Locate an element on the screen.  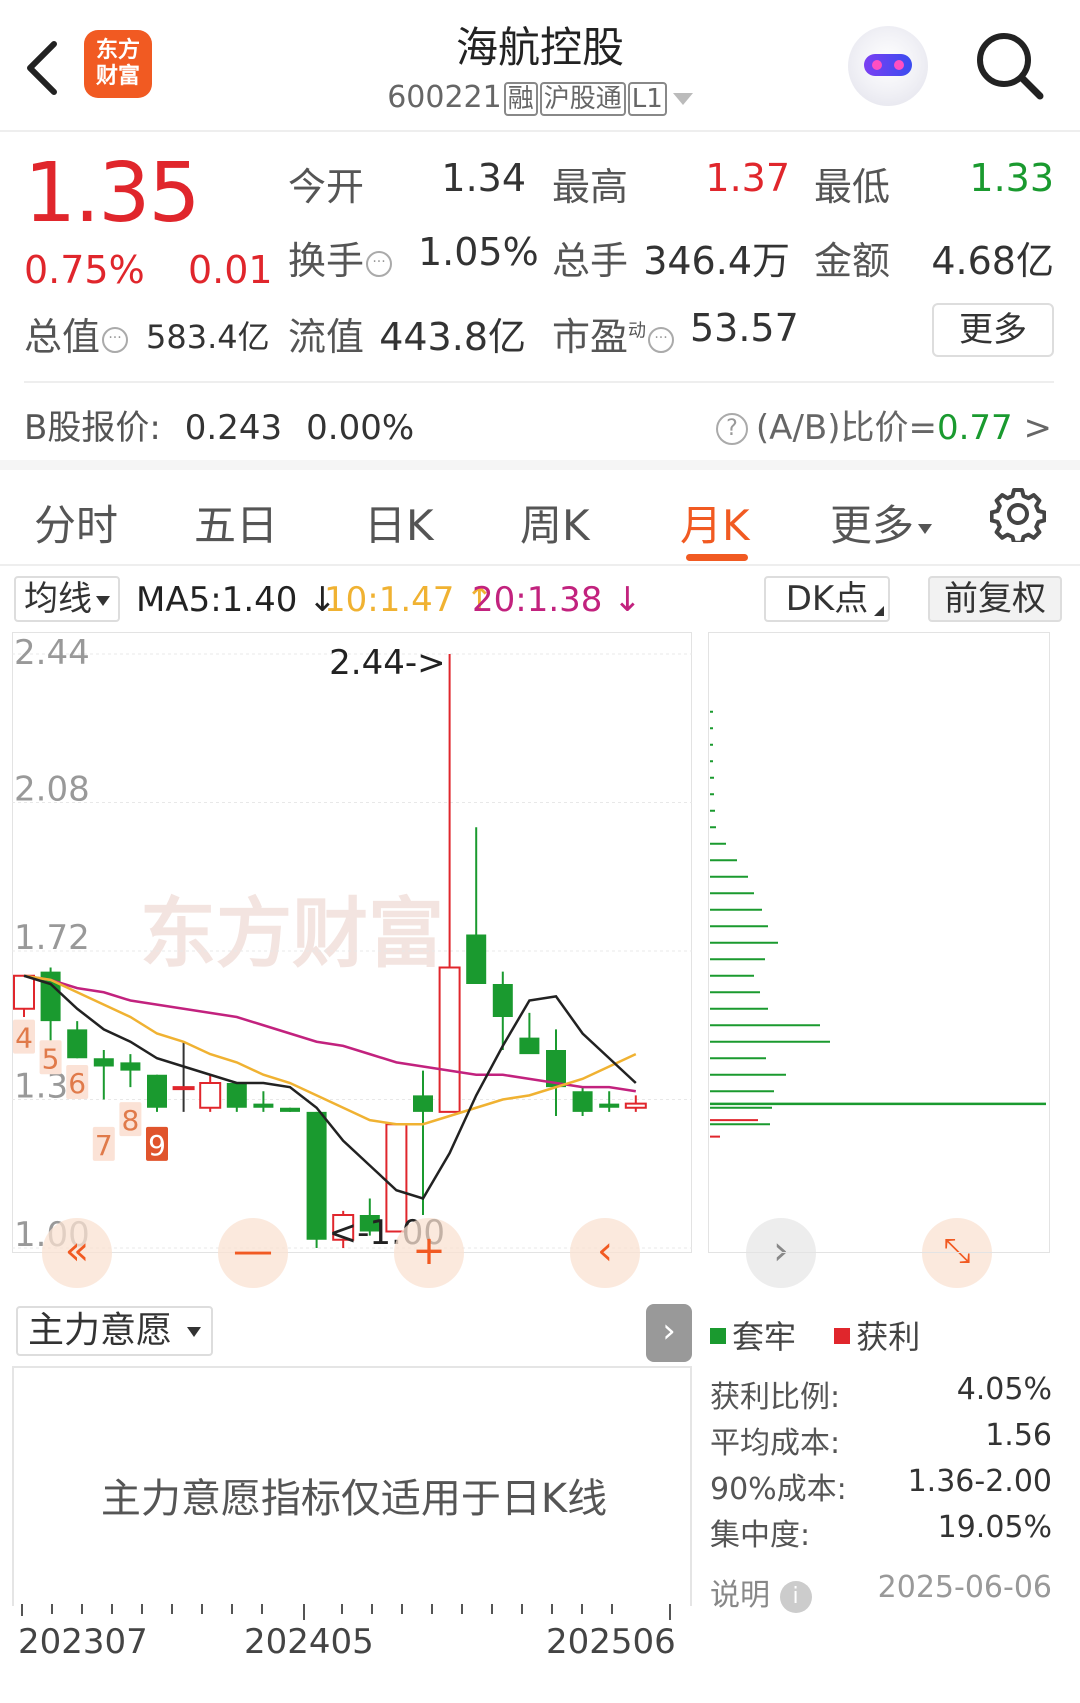
ma10-value: 10:1.47 ↑ is located at coordinates (409, 600).